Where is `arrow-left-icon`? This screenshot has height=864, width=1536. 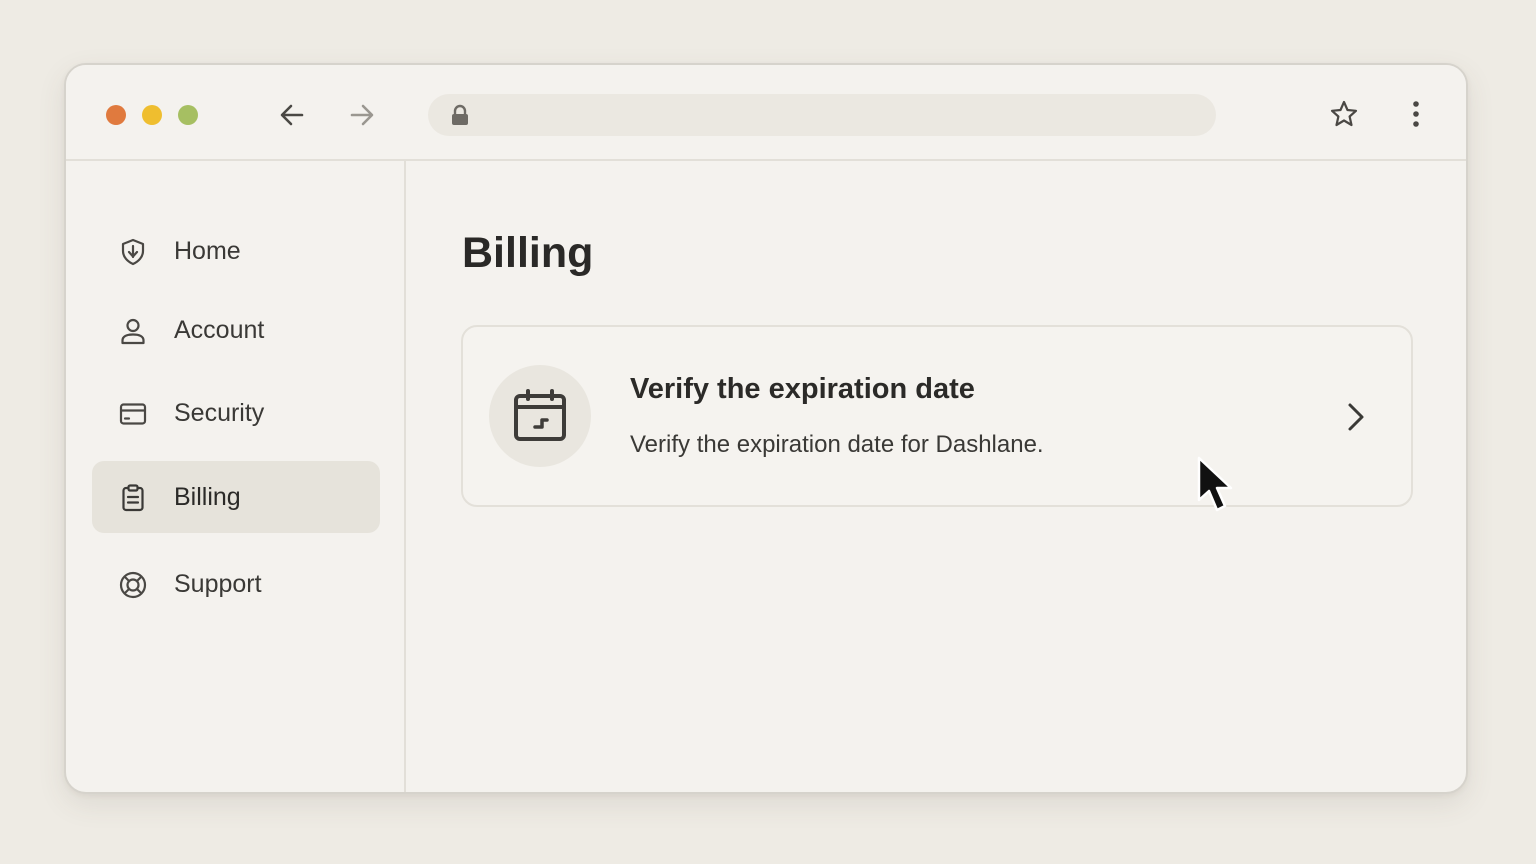
arrow-left-icon is located at coordinates (292, 115).